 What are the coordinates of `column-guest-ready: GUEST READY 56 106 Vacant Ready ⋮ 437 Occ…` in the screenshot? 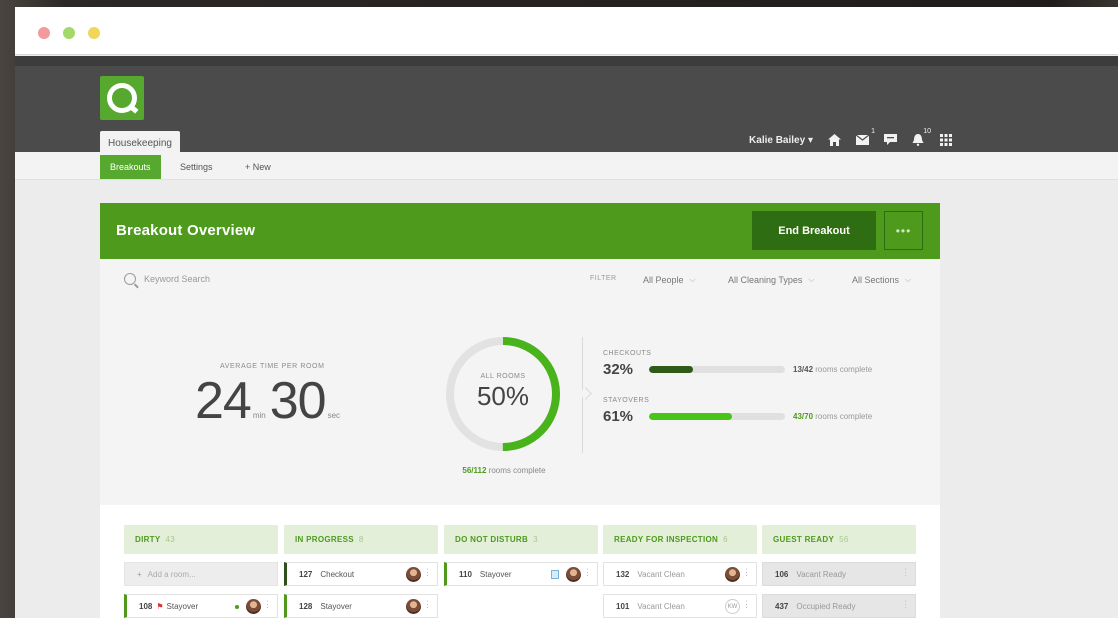 It's located at (839, 571).